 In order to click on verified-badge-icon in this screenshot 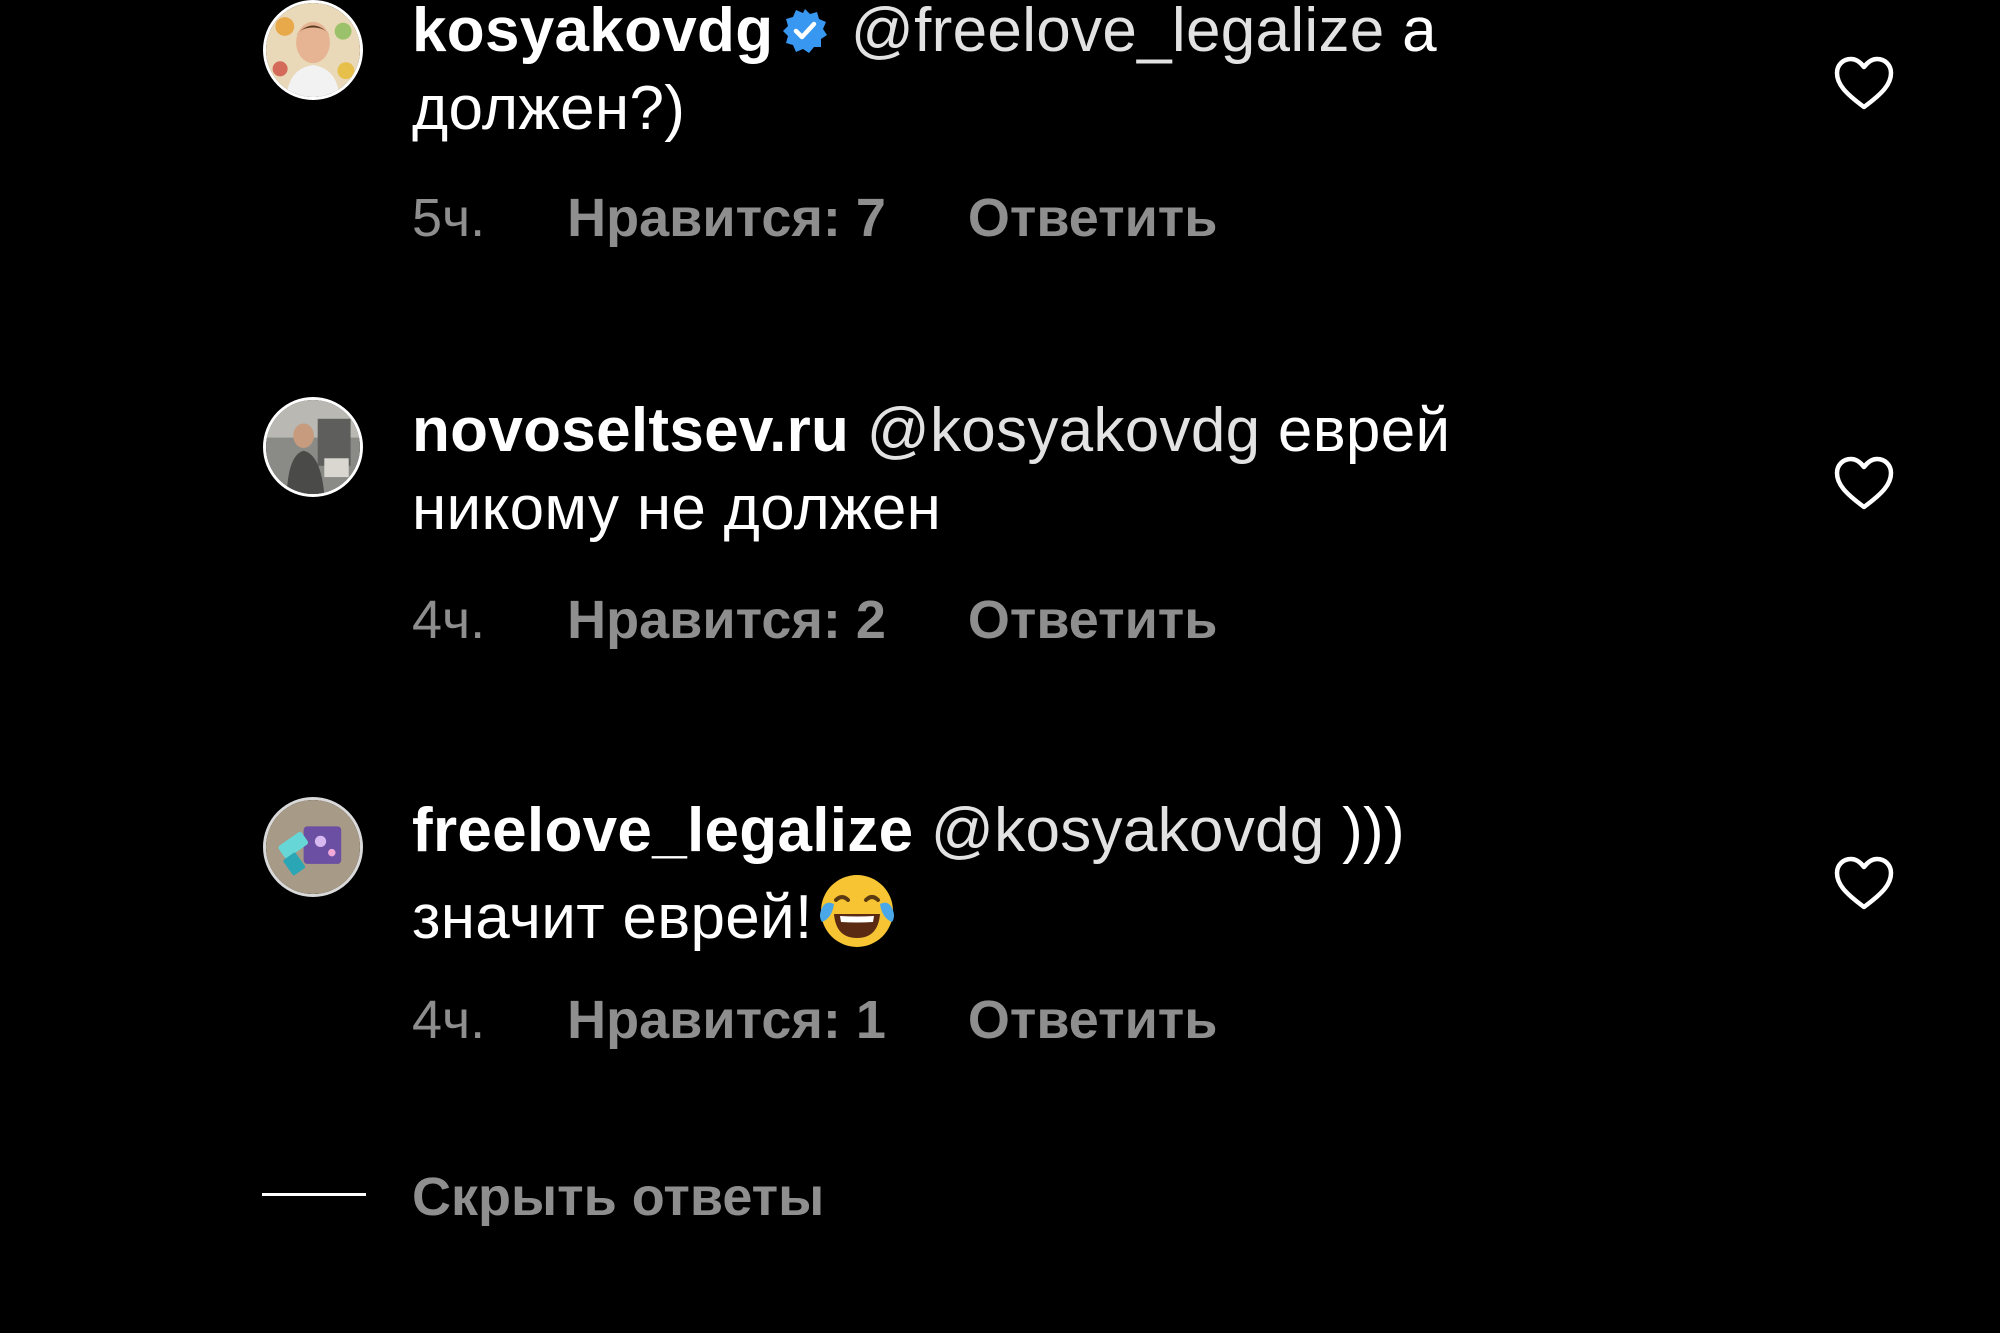, I will do `click(805, 31)`.